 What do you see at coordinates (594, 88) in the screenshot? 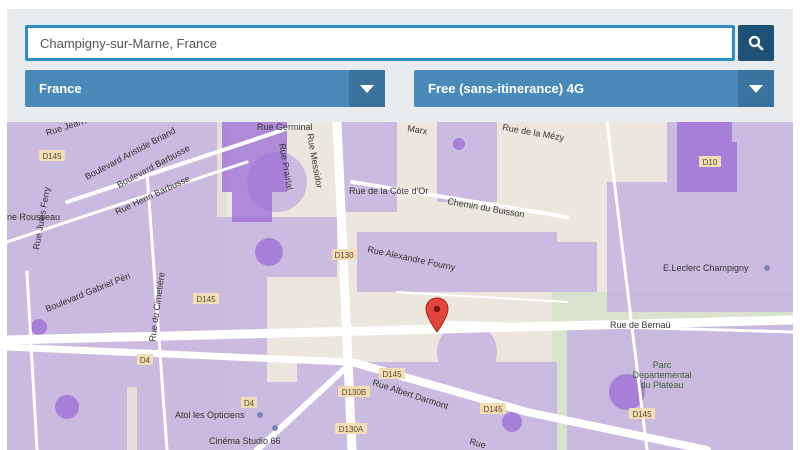
I see `network-select: Free (sans-itinerance) 4G` at bounding box center [594, 88].